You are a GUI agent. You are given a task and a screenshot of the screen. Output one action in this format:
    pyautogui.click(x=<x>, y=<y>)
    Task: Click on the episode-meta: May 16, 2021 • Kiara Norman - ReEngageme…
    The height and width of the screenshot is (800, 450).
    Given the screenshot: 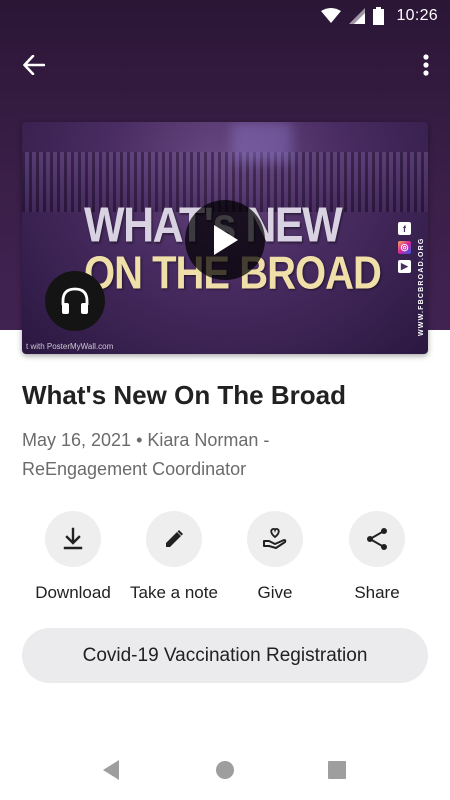 What is the action you would take?
    pyautogui.click(x=222, y=455)
    